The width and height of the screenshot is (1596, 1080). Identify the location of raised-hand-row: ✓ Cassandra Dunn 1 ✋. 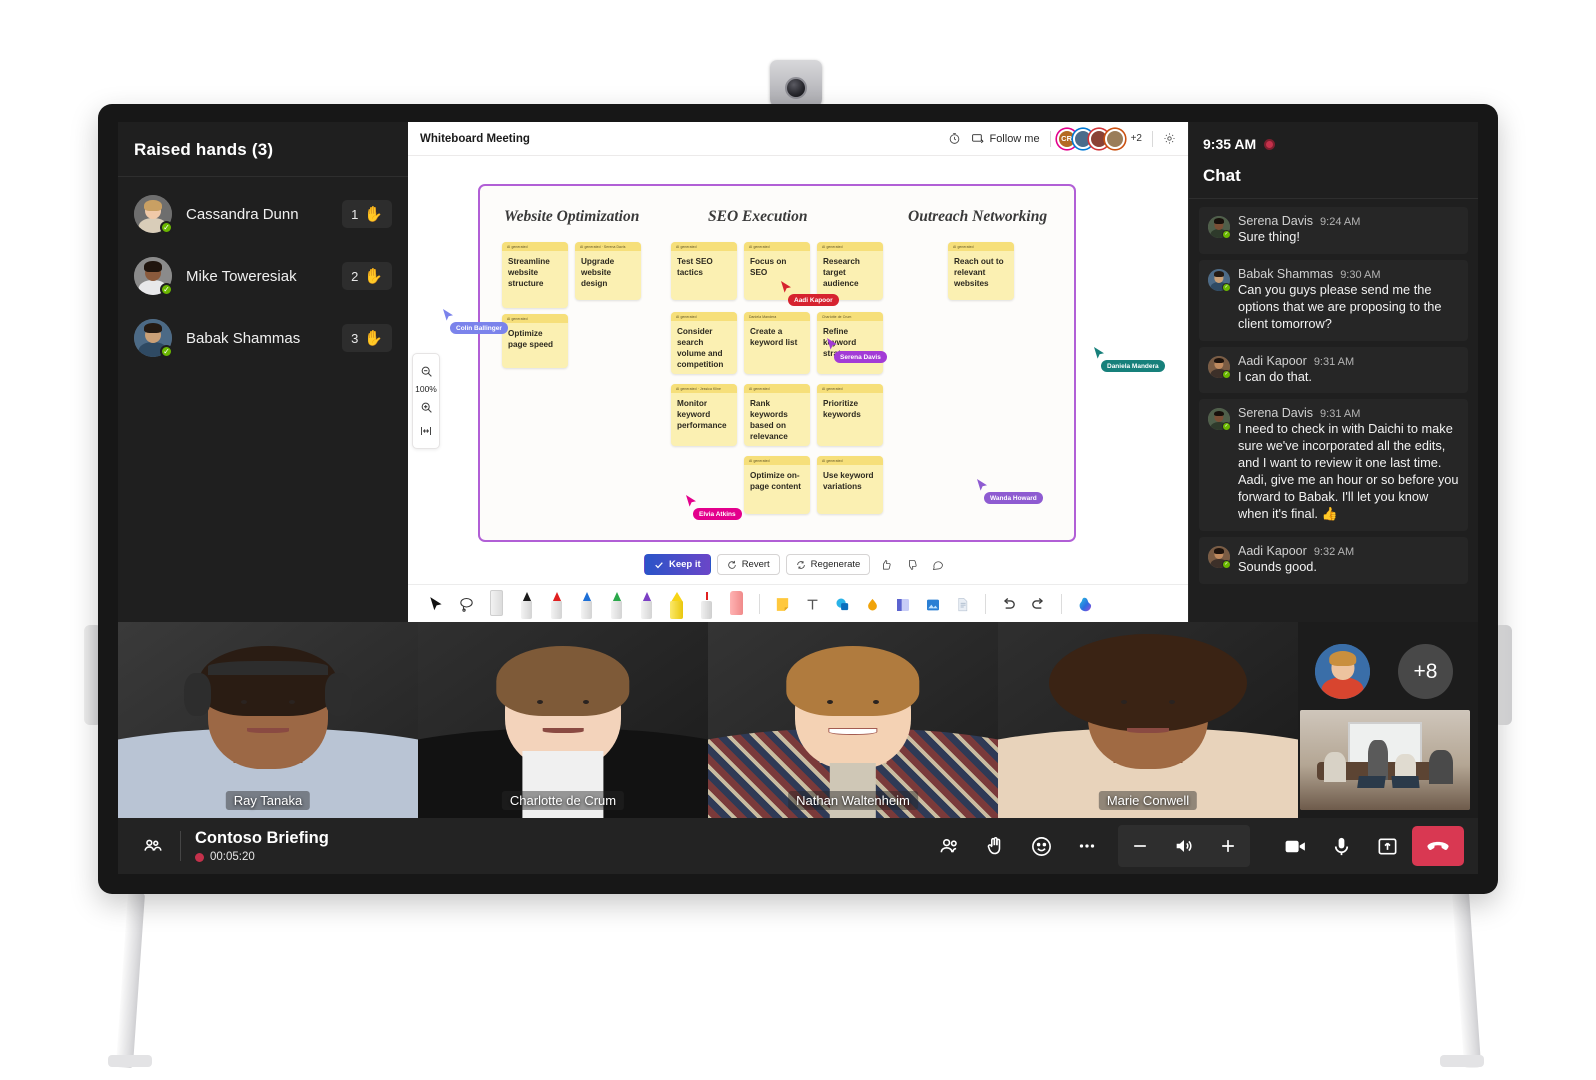
(263, 214).